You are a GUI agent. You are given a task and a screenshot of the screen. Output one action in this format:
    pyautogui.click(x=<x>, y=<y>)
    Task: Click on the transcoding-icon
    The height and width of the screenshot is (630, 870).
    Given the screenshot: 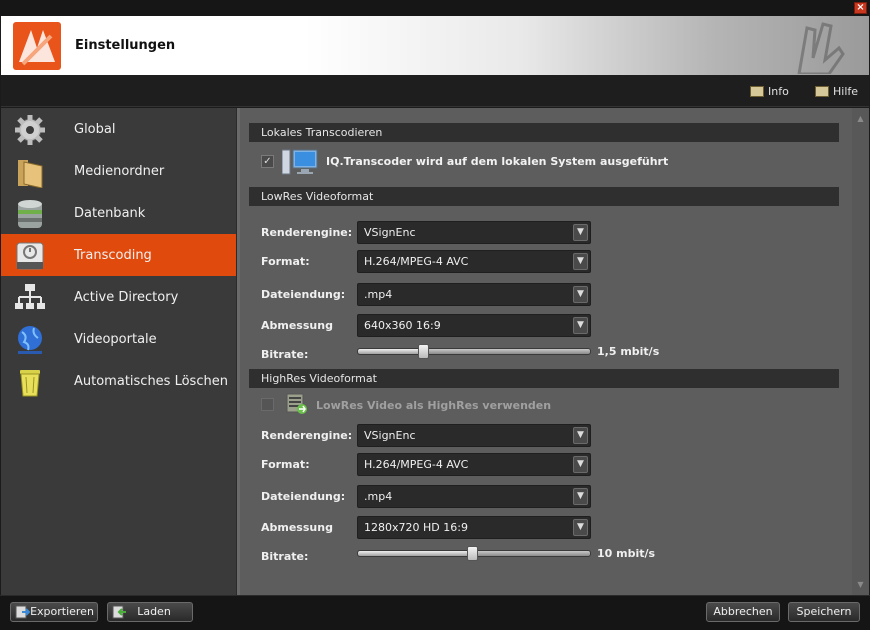 What is the action you would take?
    pyautogui.click(x=30, y=256)
    